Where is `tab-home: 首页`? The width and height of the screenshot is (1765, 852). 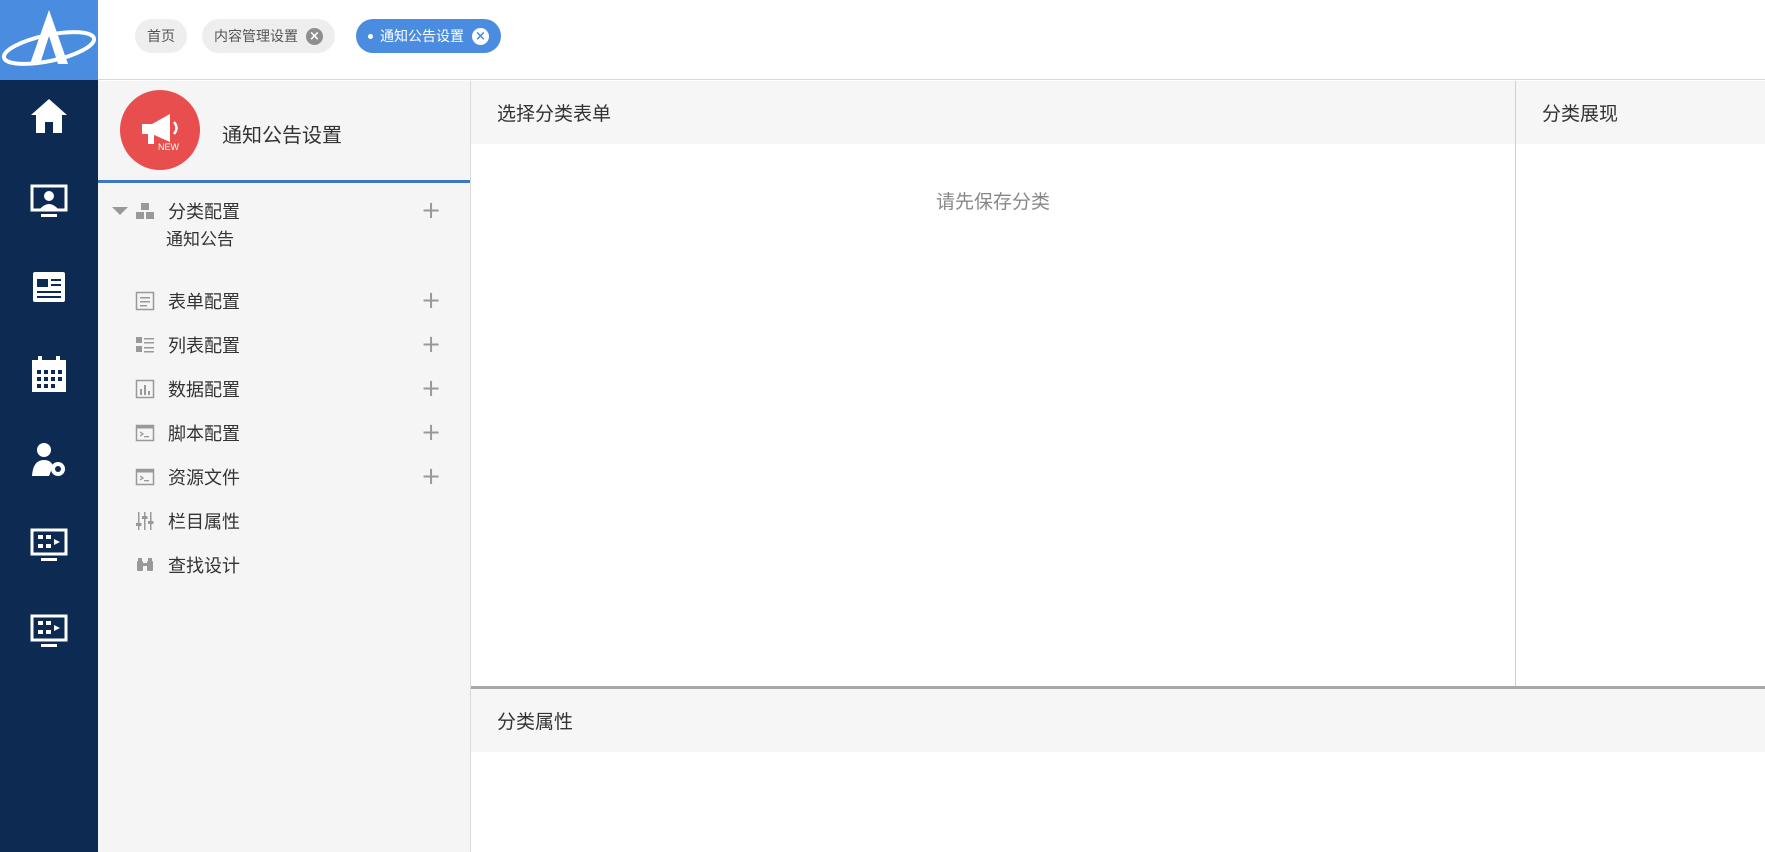
tab-home: 首页 is located at coordinates (161, 36).